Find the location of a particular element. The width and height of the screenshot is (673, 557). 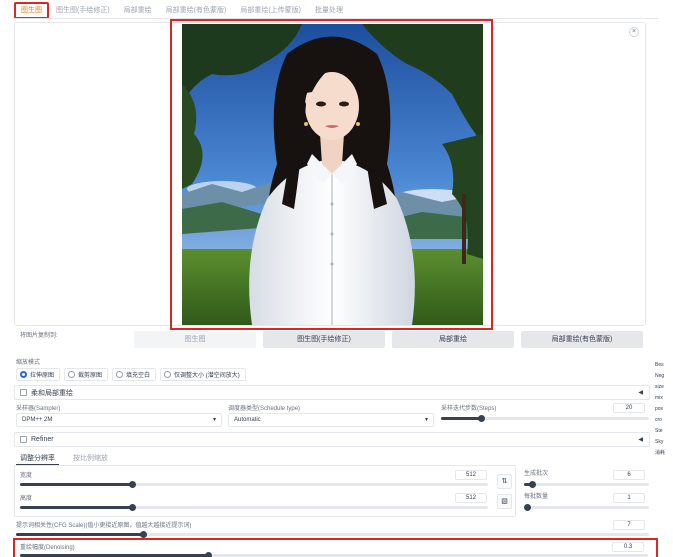

swap-dimensions-icon: ⇅ is located at coordinates (504, 481).